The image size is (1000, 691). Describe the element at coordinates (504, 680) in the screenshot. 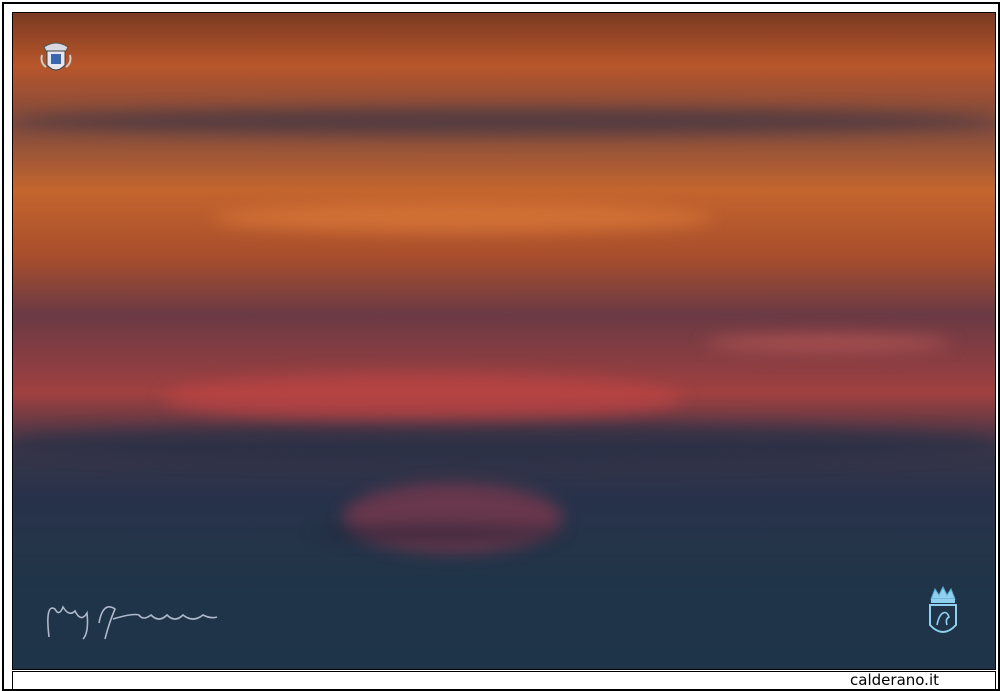

I see `footer-bar: calderano.it` at that location.